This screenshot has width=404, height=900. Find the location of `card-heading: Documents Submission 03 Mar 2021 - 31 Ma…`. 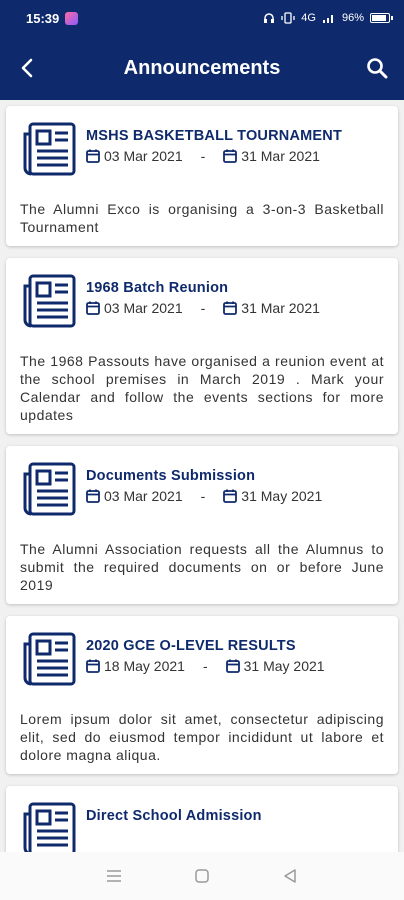

card-heading: Documents Submission 03 Mar 2021 - 31 Ma… is located at coordinates (237, 482).